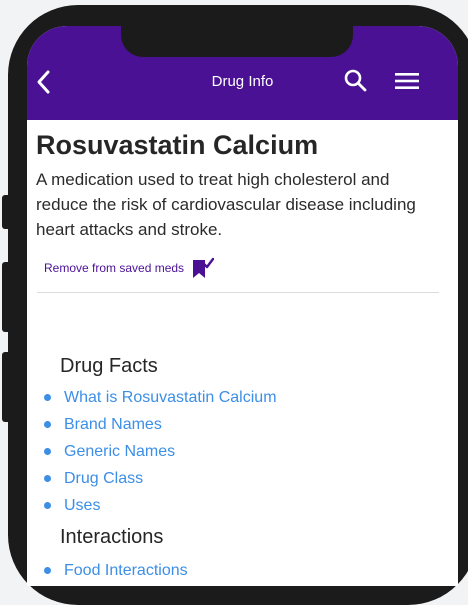 This screenshot has height=605, width=468. Describe the element at coordinates (355, 80) in the screenshot. I see `search-icon` at that location.